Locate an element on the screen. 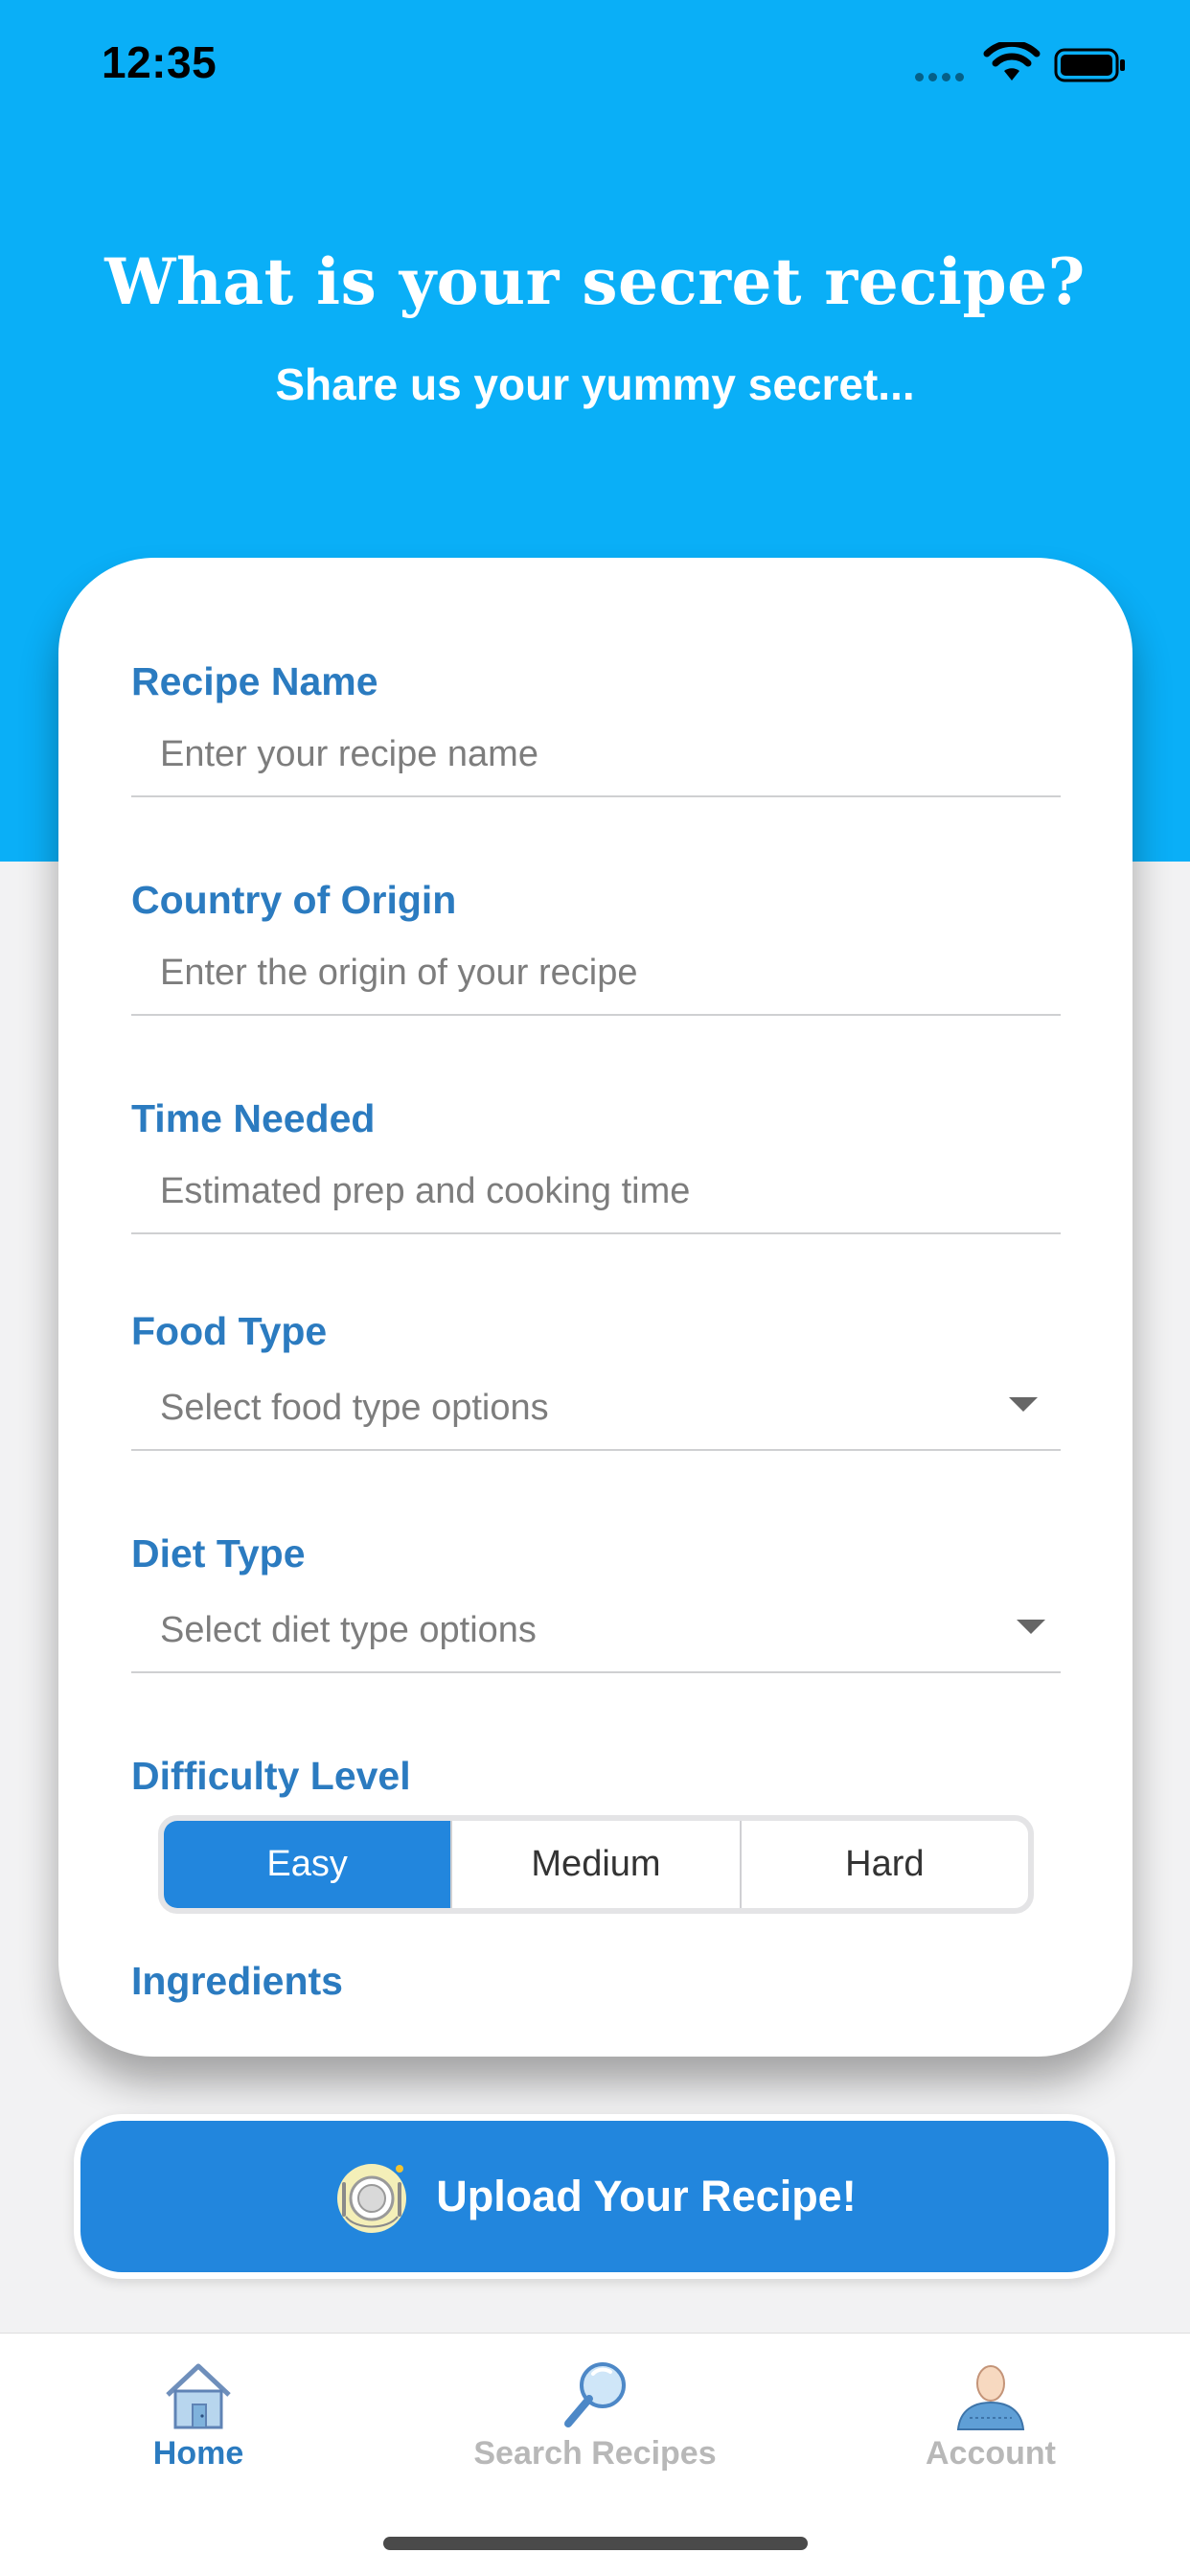 This screenshot has height=2576, width=1190. upload-recipe-button: Upload Your Recipe! is located at coordinates (594, 2196).